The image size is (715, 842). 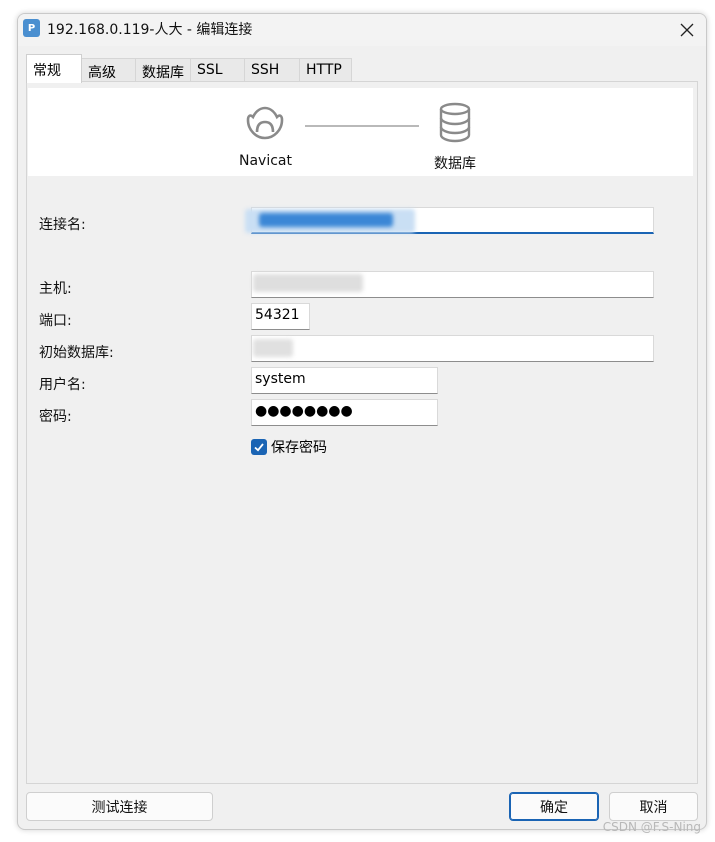 What do you see at coordinates (272, 70) in the screenshot?
I see `tab-ssh: SSH` at bounding box center [272, 70].